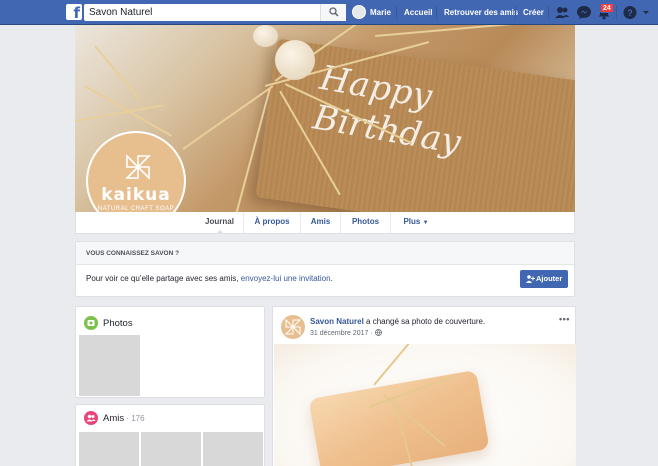 The height and width of the screenshot is (466, 658). I want to click on photos-icon, so click(91, 323).